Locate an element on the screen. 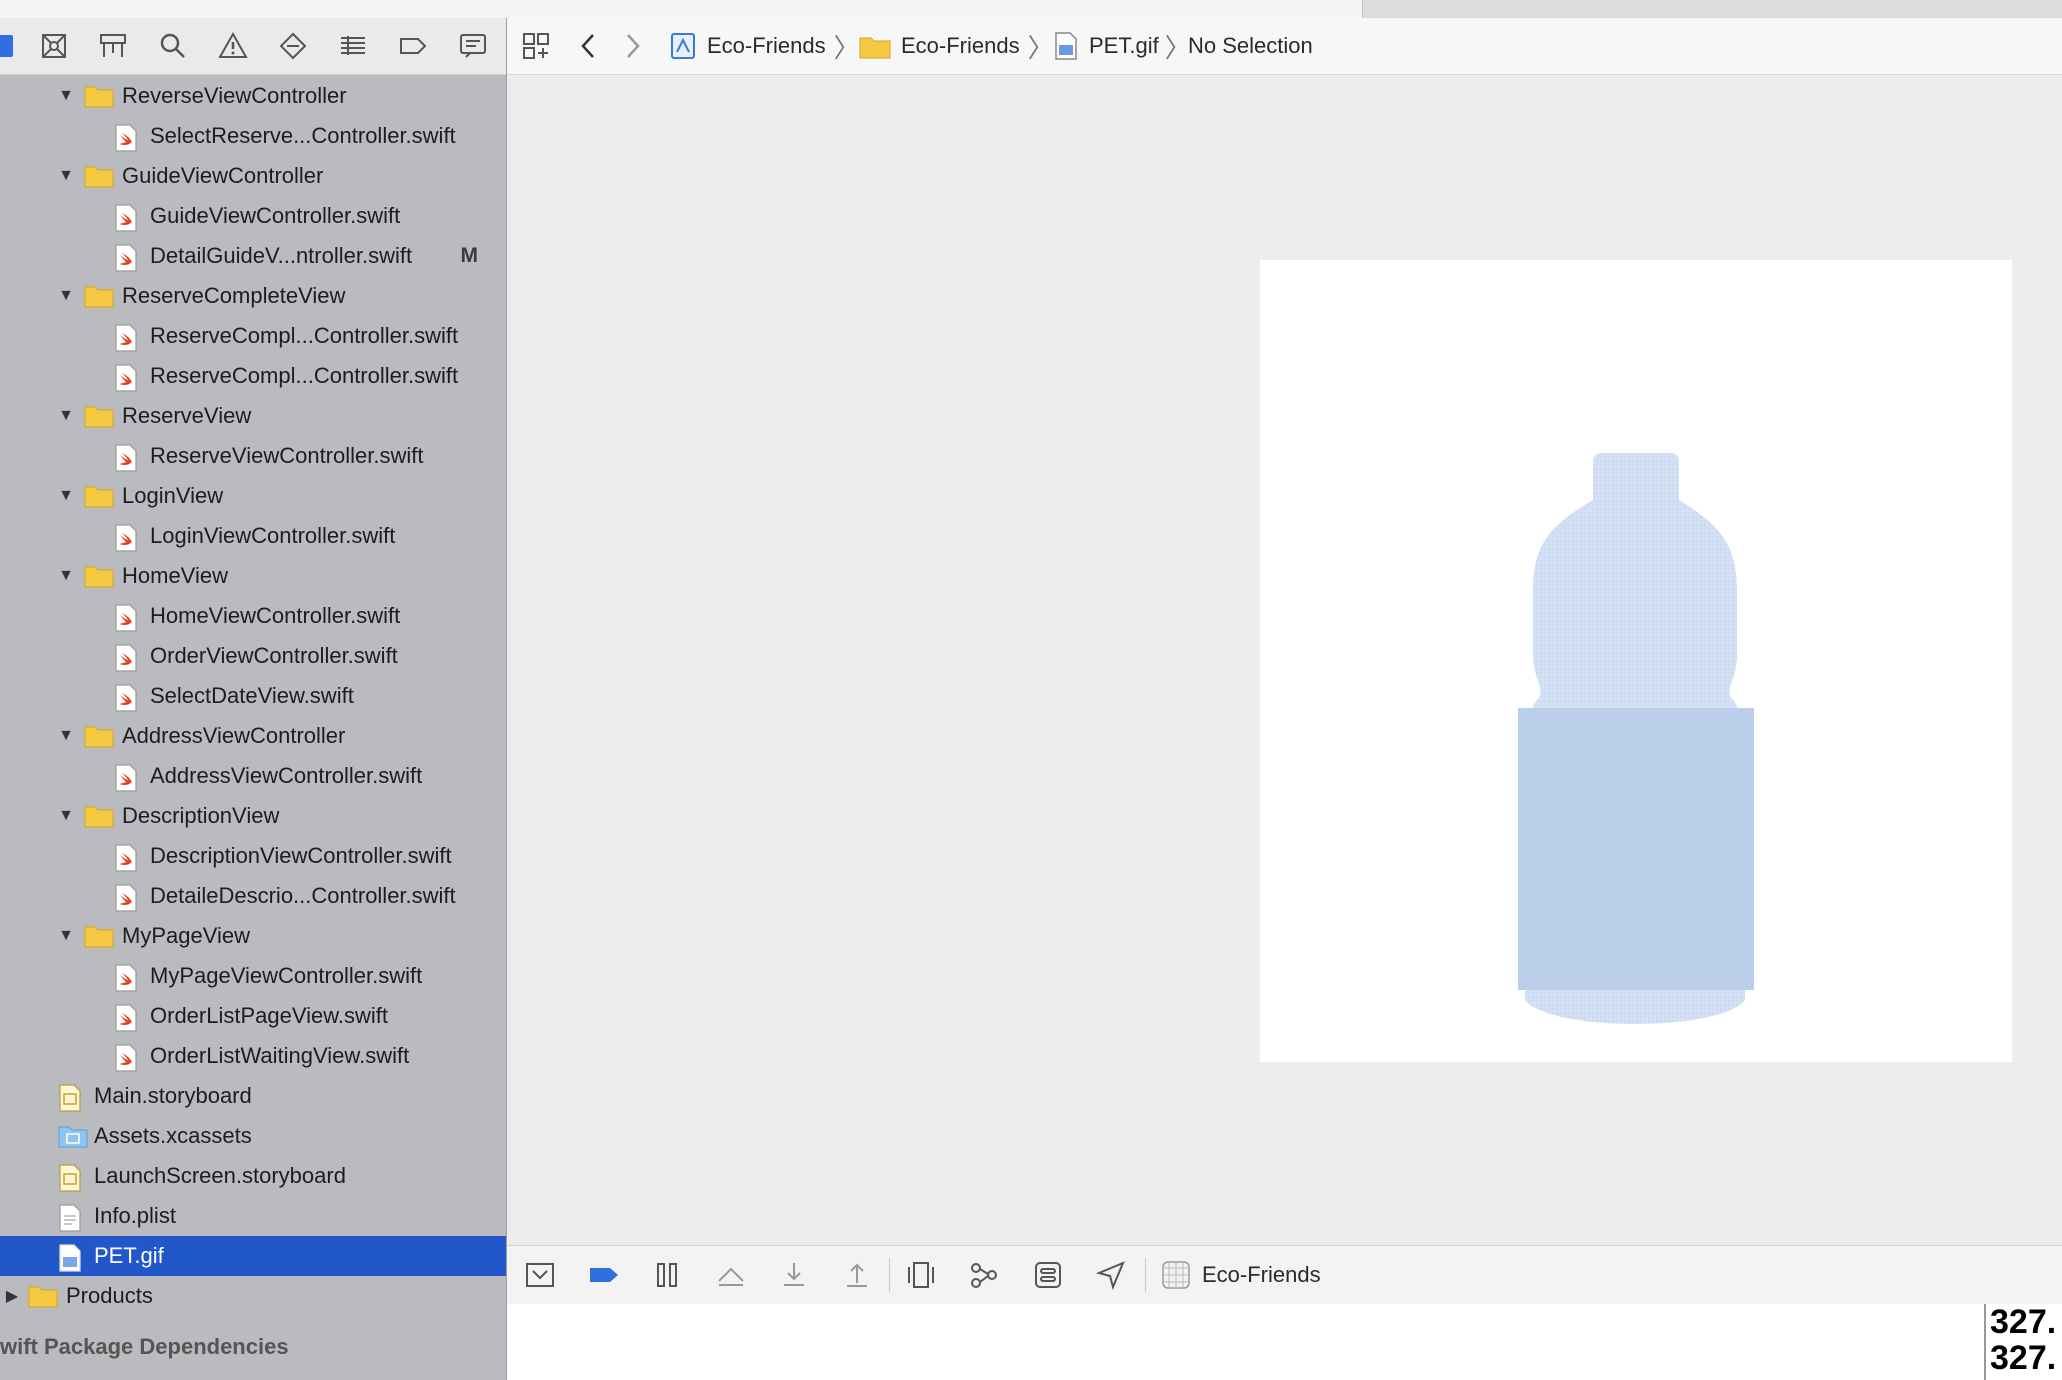 The width and height of the screenshot is (2062, 1380). symbol-navigator-icon is located at coordinates (113, 46).